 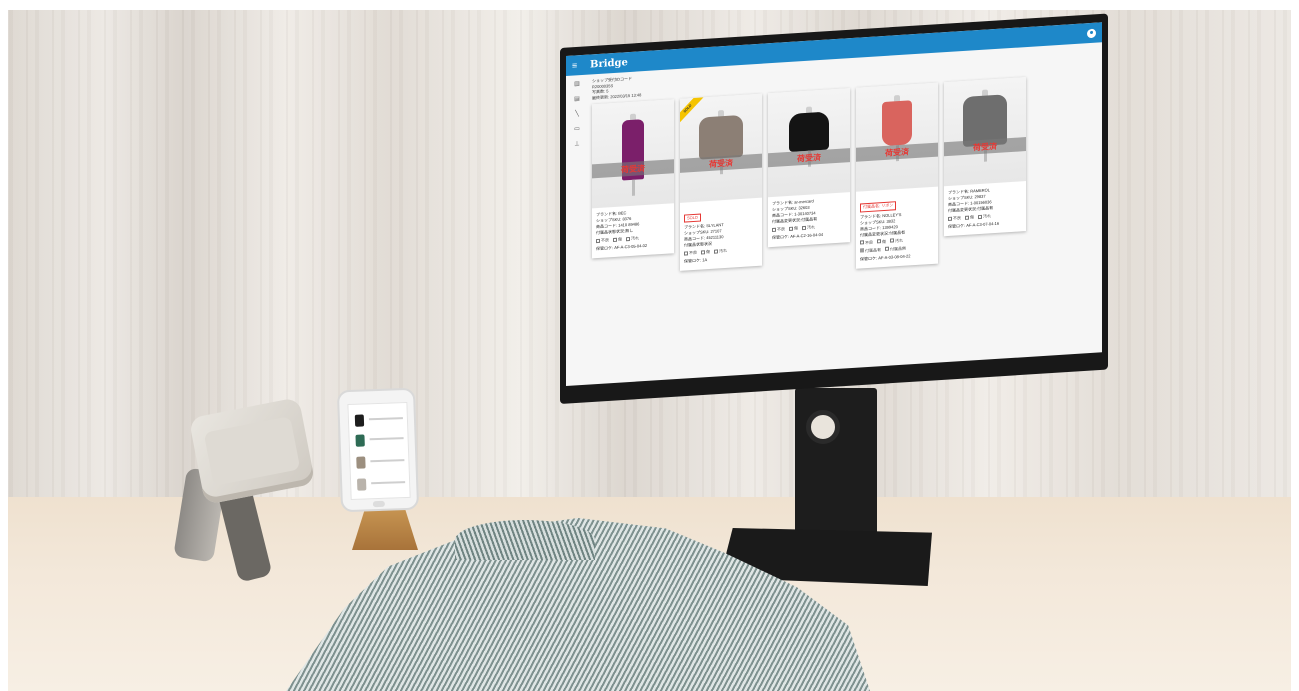 I want to click on mannequin-stand, so click(x=633, y=187).